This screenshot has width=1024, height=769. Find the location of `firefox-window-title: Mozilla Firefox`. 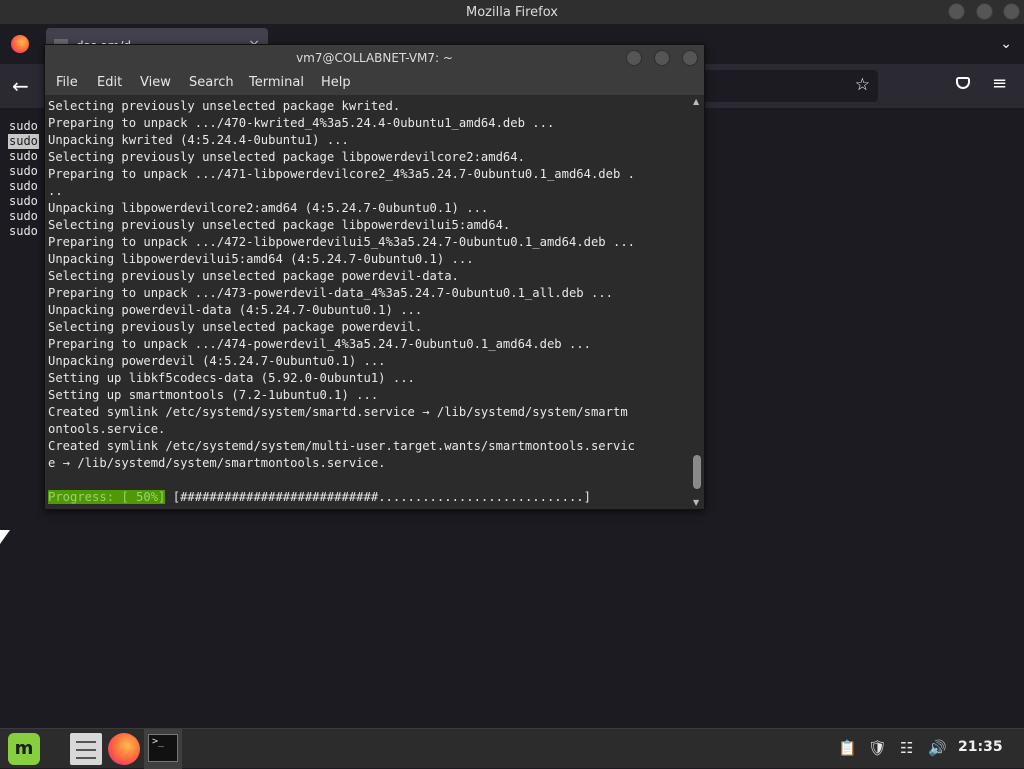

firefox-window-title: Mozilla Firefox is located at coordinates (512, 12).